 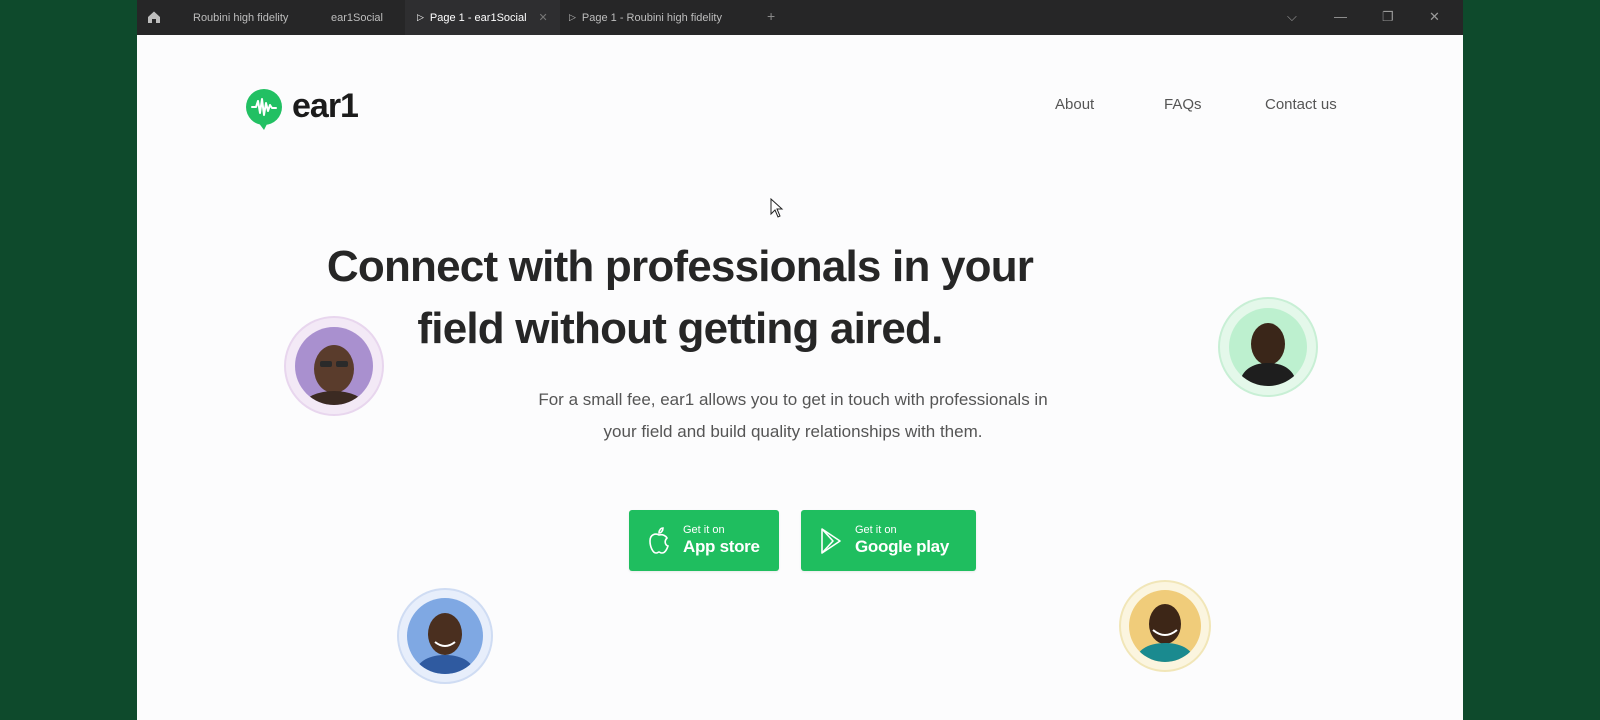 I want to click on close-window-button: ✕, so click(x=1434, y=17).